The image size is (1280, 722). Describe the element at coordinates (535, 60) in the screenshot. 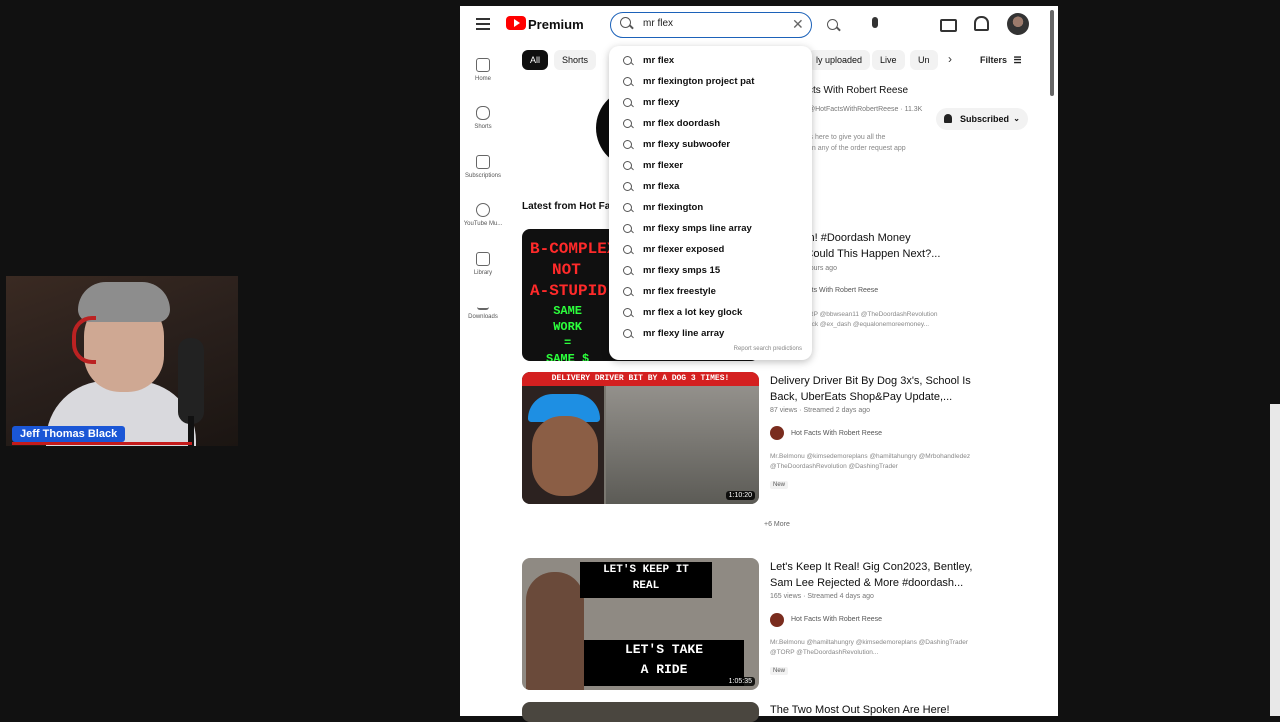

I see `chip-all: All` at that location.